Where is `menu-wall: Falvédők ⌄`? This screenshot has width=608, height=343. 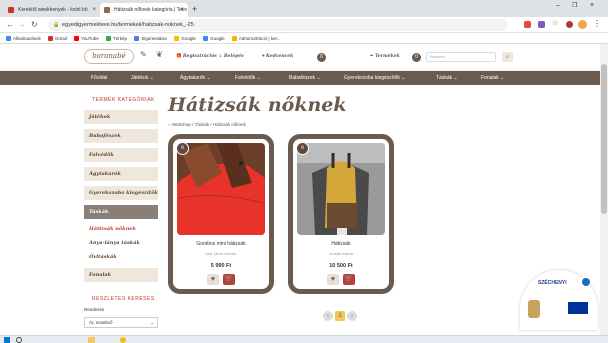 menu-wall: Falvédők ⌄ is located at coordinates (248, 78).